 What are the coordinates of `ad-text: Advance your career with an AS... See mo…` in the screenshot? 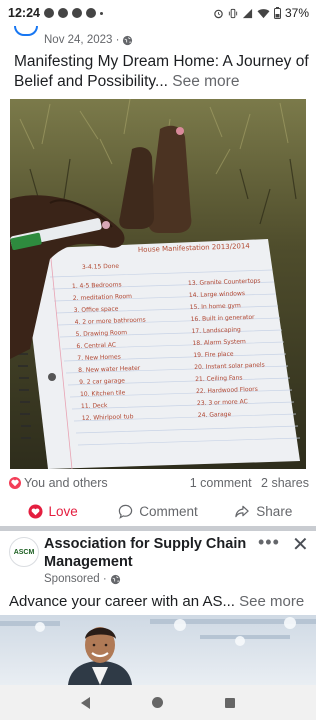 It's located at (159, 601).